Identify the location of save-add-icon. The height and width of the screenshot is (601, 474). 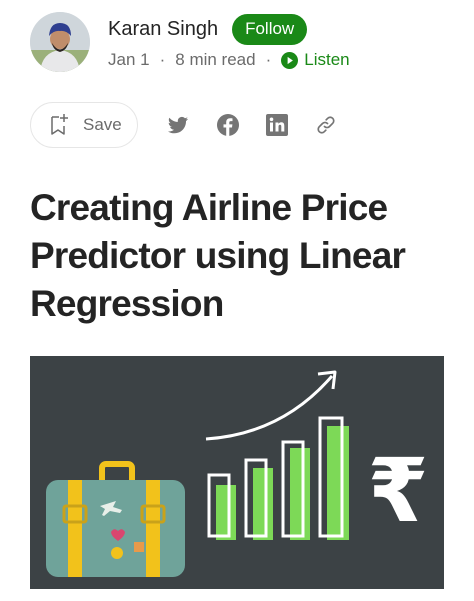
(59, 124).